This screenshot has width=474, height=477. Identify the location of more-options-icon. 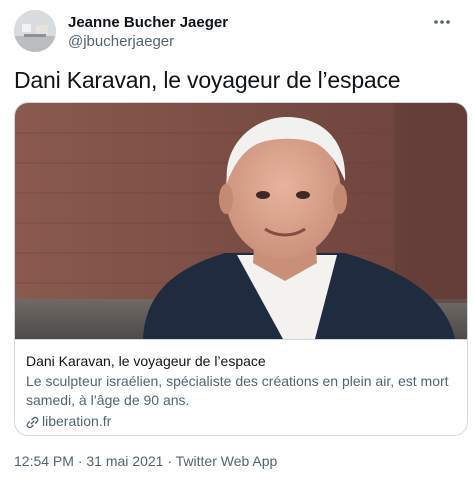
(442, 22).